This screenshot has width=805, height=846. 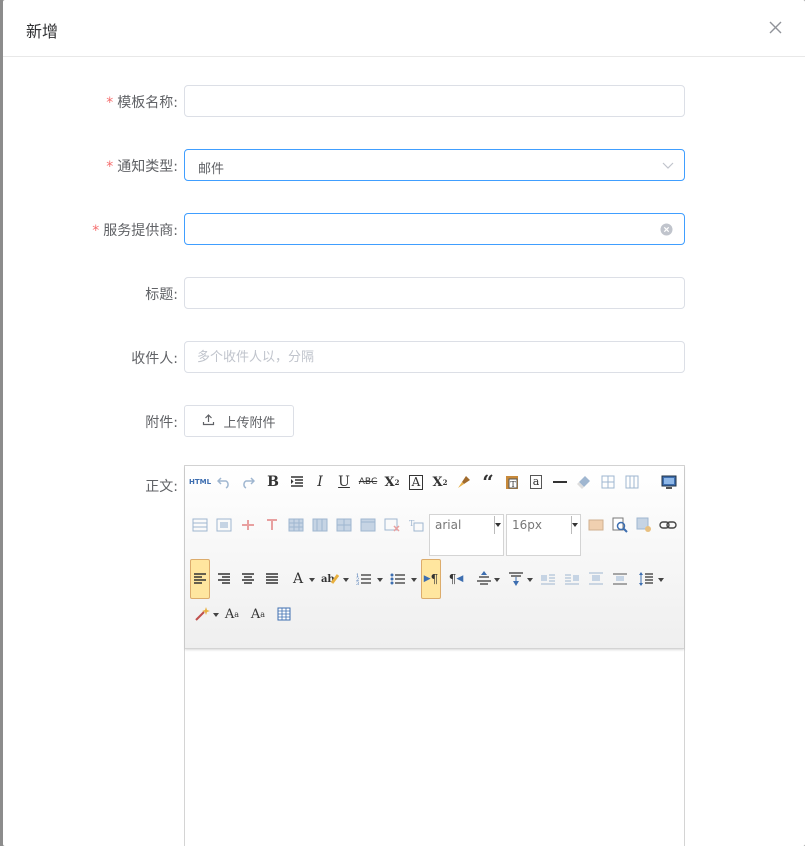 I want to click on notify-type-value: 邮件, so click(x=211, y=169).